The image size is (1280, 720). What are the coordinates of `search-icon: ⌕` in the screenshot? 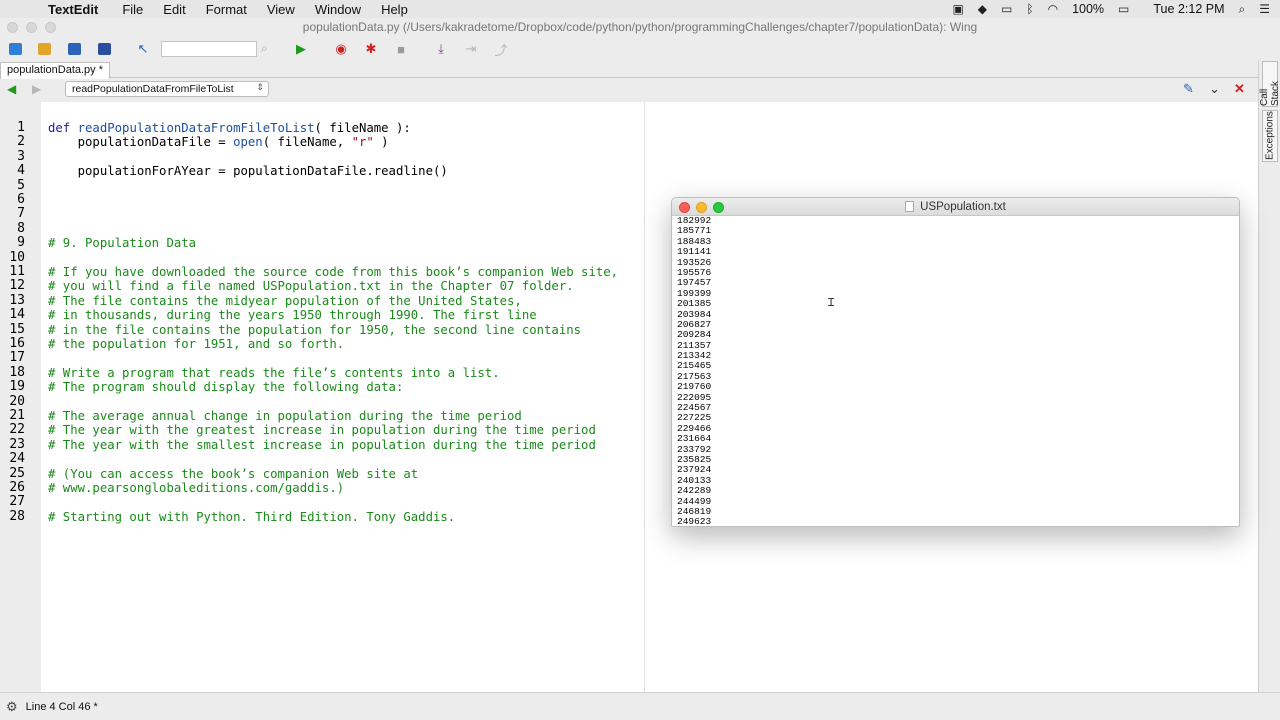 It's located at (264, 48).